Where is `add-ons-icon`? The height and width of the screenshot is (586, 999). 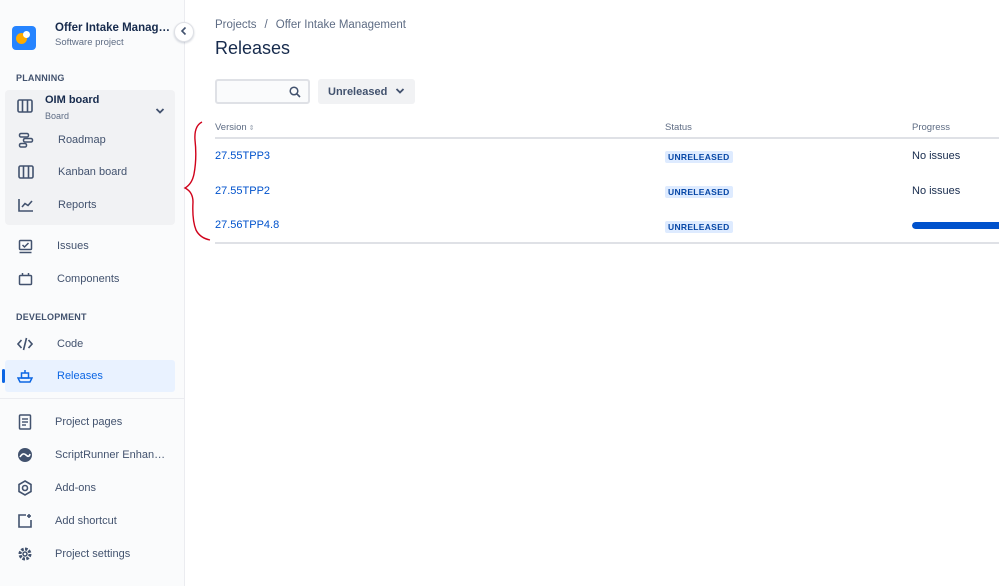 add-ons-icon is located at coordinates (25, 488).